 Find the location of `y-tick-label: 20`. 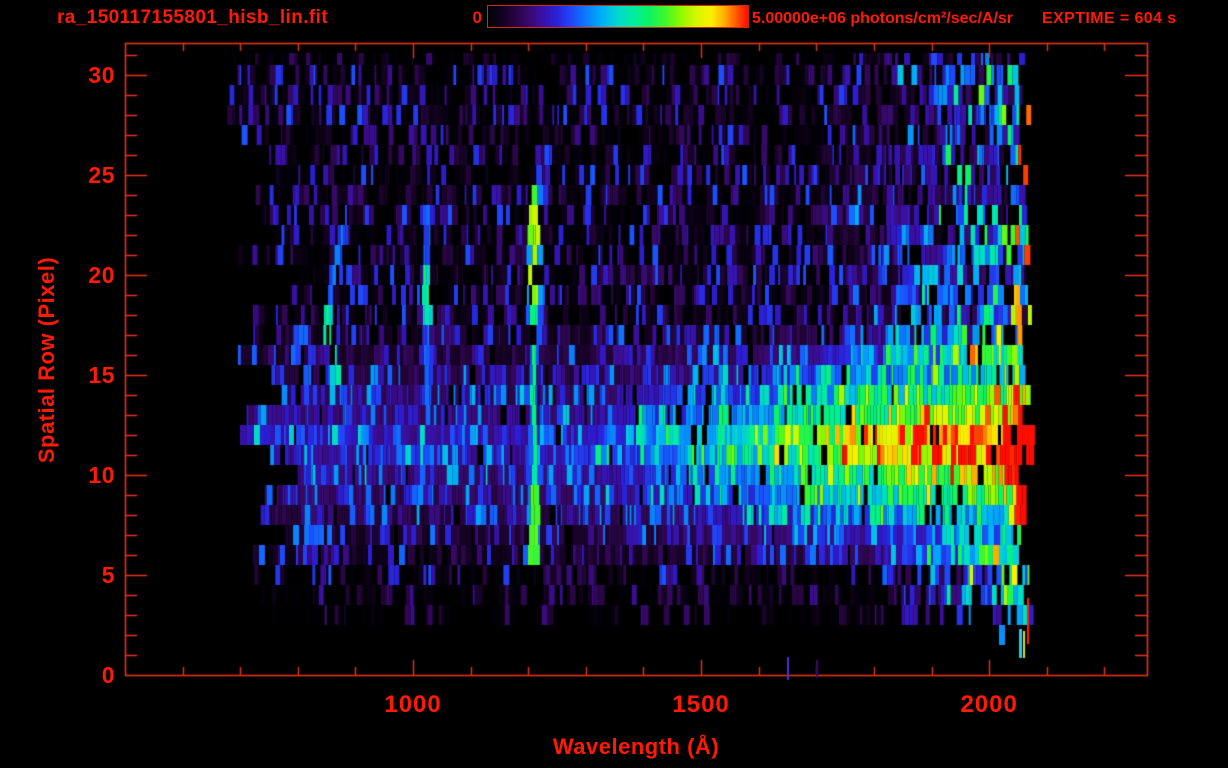

y-tick-label: 20 is located at coordinates (101, 275).